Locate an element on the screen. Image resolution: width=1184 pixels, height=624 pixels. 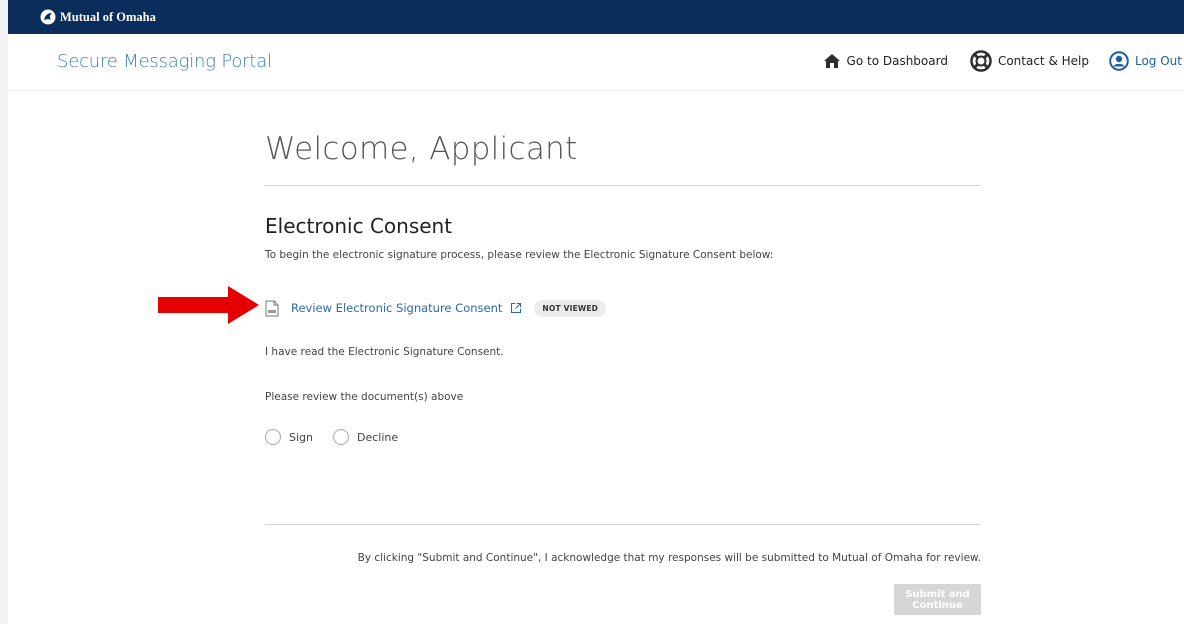
go-to-dashboard-link: Go to Dashboard is located at coordinates (885, 61).